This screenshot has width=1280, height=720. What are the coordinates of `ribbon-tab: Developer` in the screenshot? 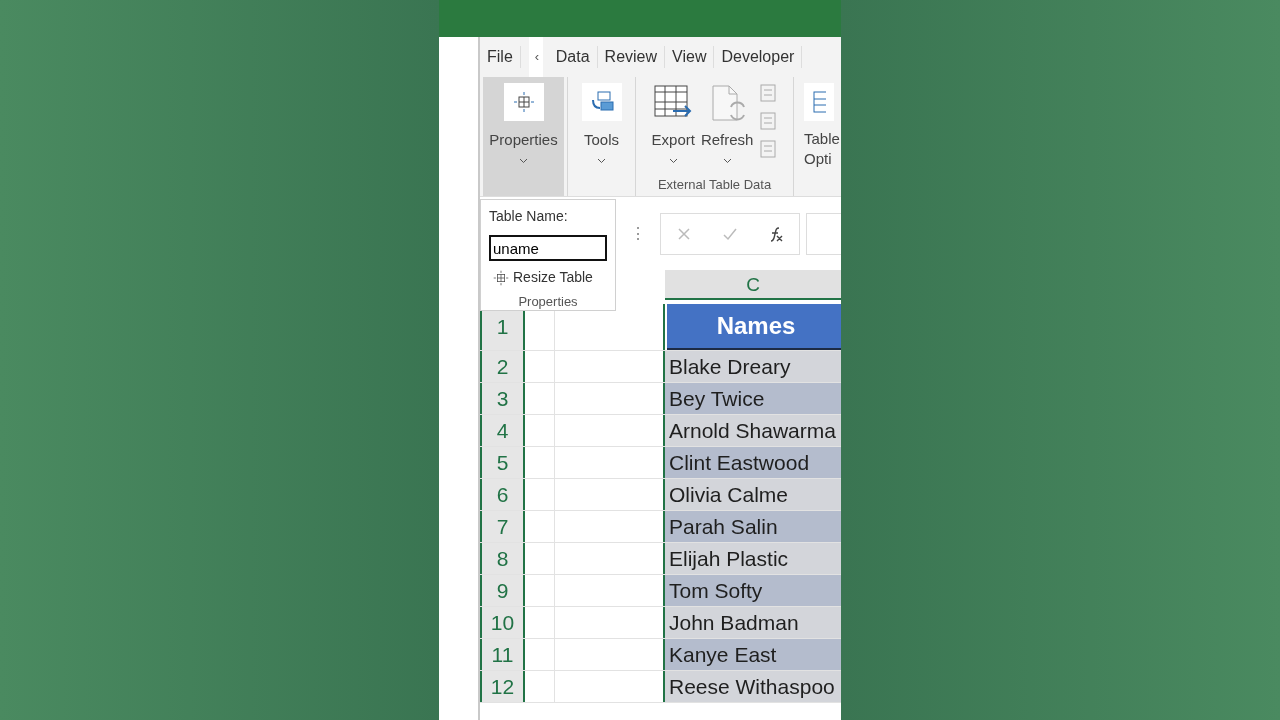 It's located at (758, 57).